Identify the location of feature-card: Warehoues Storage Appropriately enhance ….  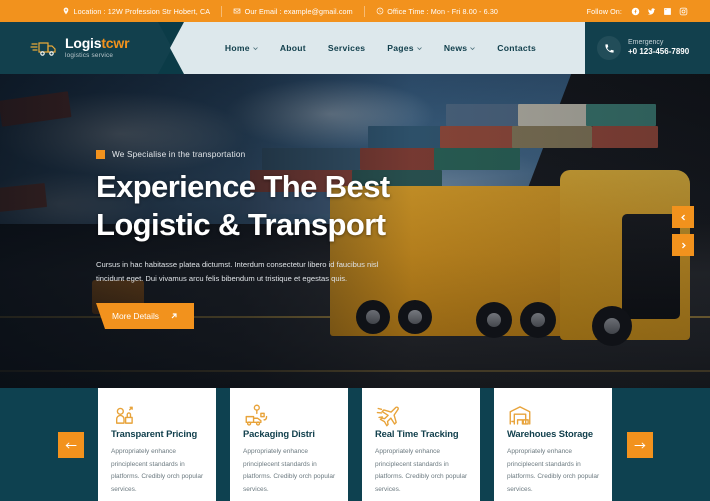
(553, 444).